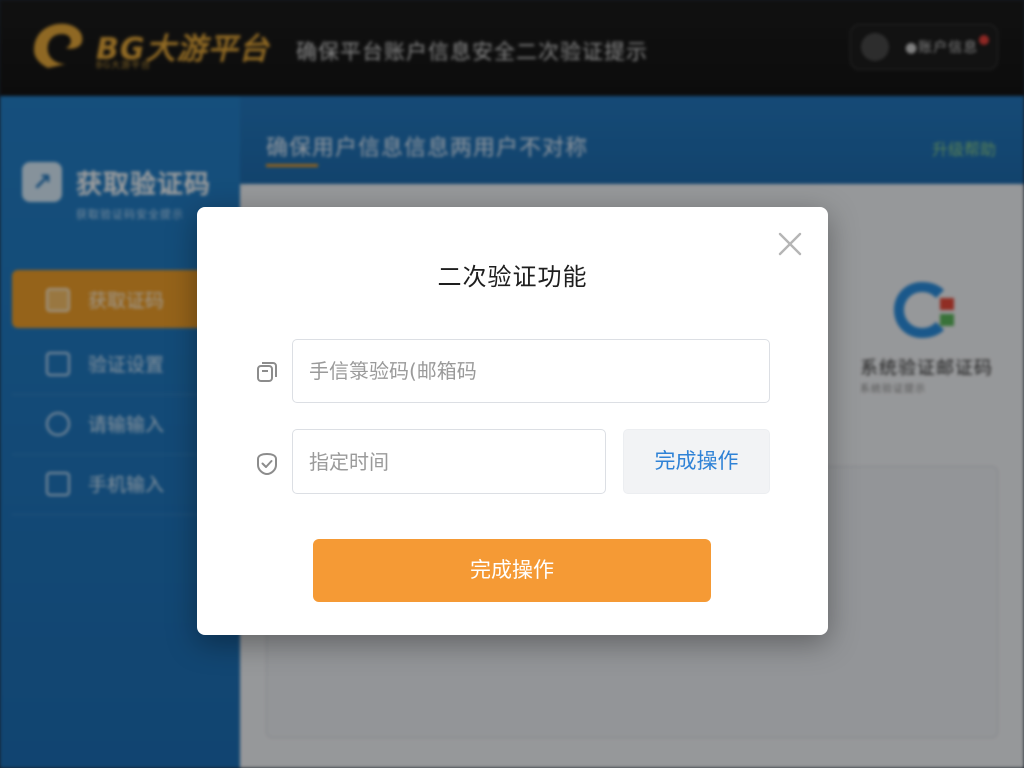 The height and width of the screenshot is (768, 1024). Describe the element at coordinates (790, 244) in the screenshot. I see `close-icon` at that location.